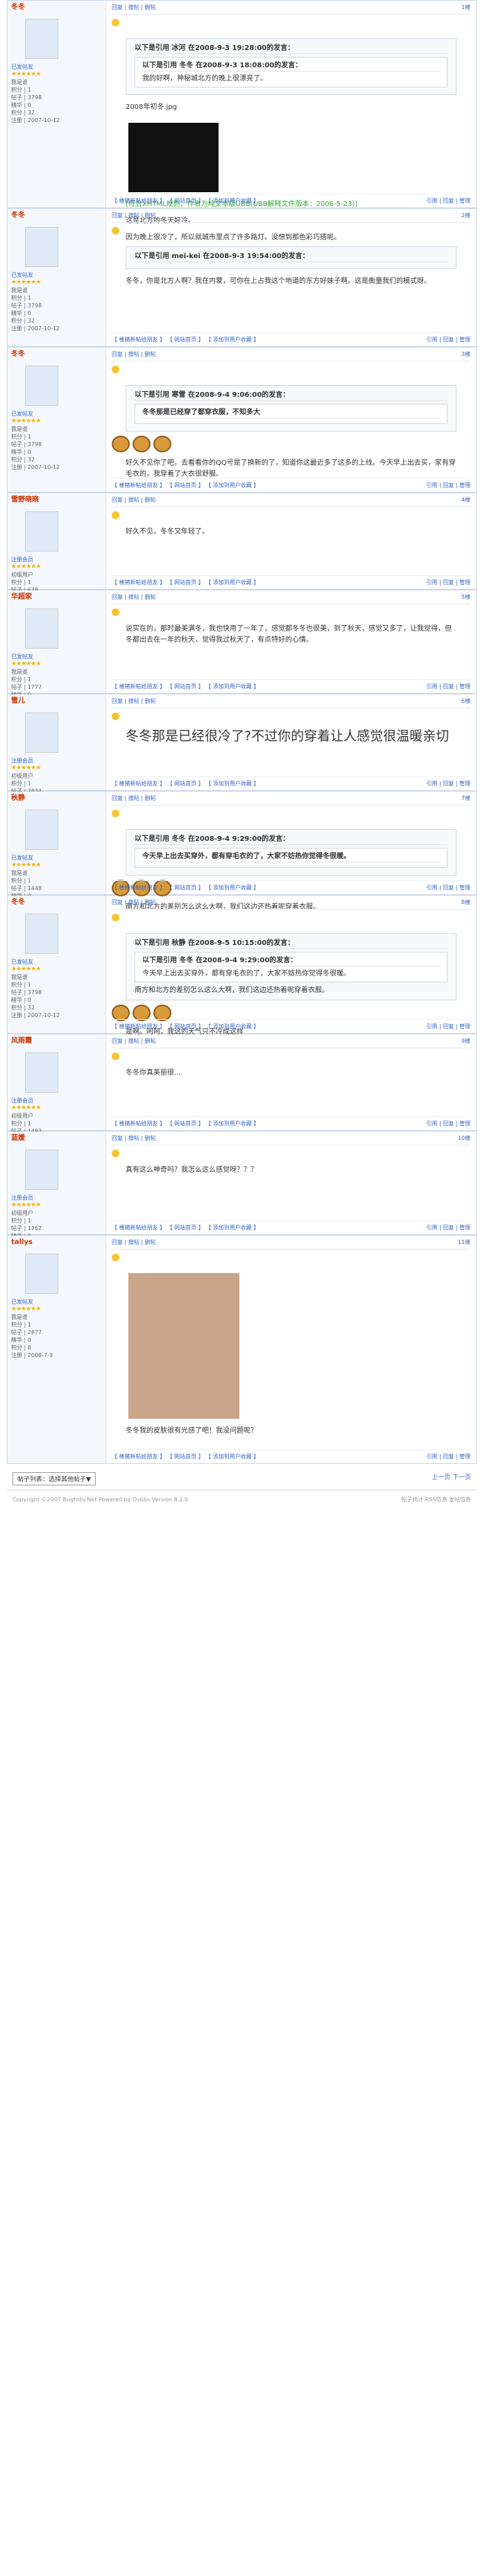 The image size is (485, 2576). Describe the element at coordinates (26, 1332) in the screenshot. I see `user-stat: 帖子 | 2877` at that location.